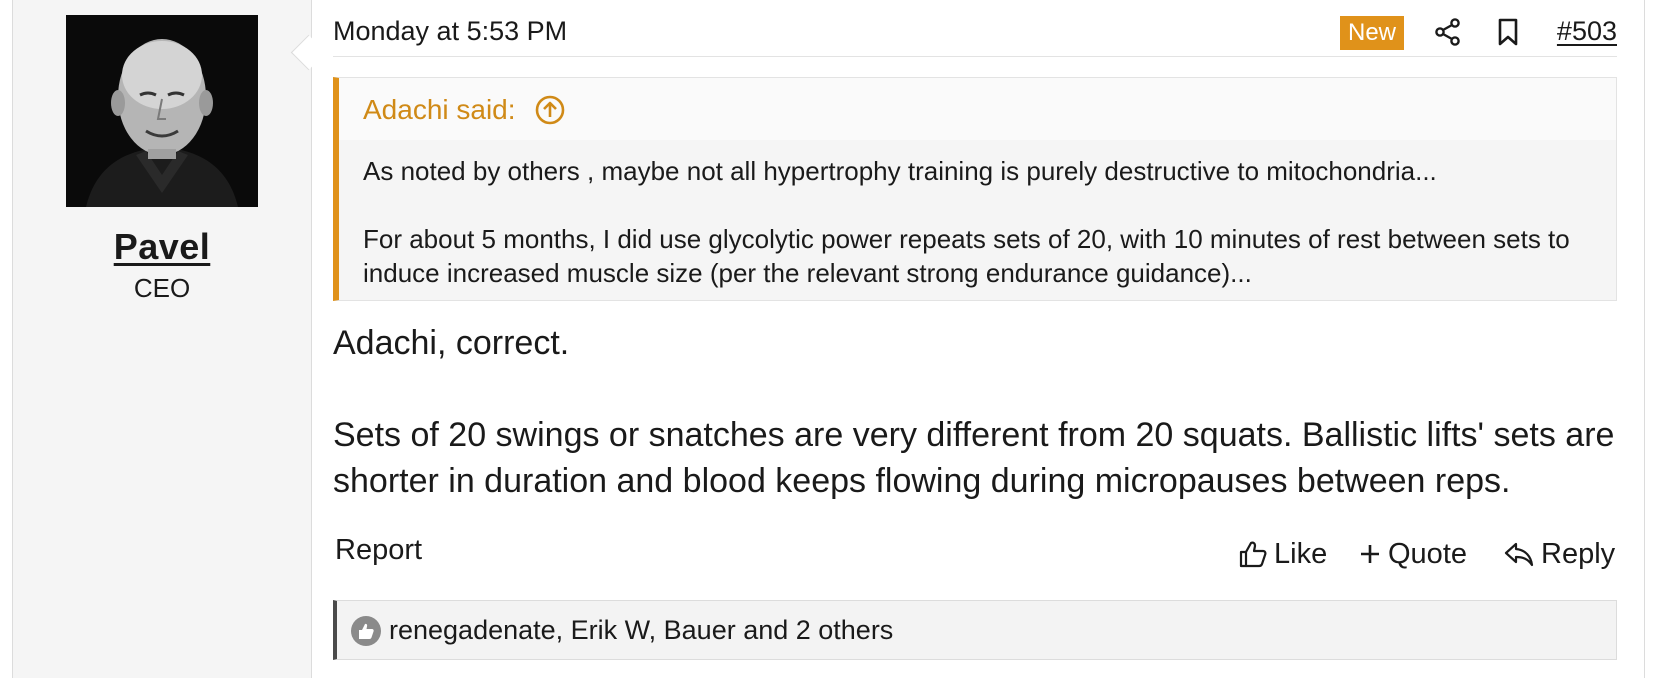 Image resolution: width=1659 pixels, height=678 pixels. Describe the element at coordinates (1508, 32) in the screenshot. I see `bookmark-icon` at that location.